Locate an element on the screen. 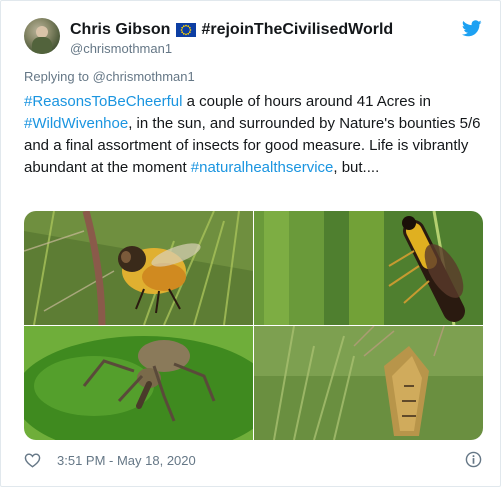 This screenshot has width=501, height=487. hashtag-link: #naturalhealthservice is located at coordinates (262, 167).